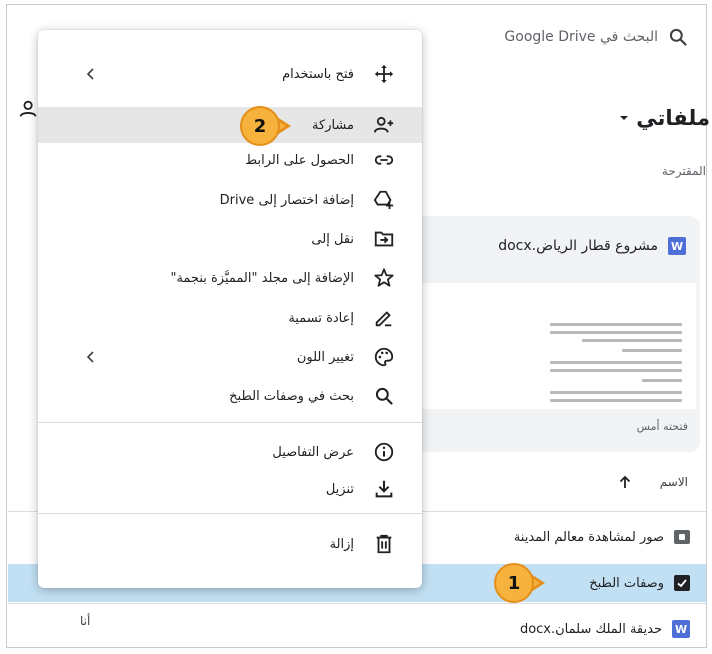 This screenshot has height=654, width=712. Describe the element at coordinates (384, 318) in the screenshot. I see `rename-icon` at that location.